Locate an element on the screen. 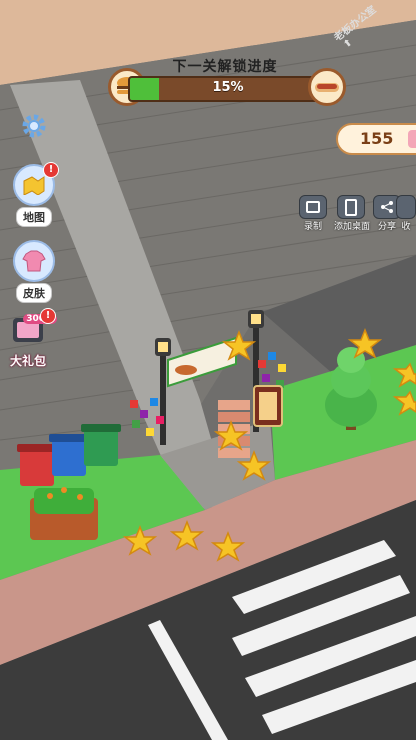  unlock-progress-bar: 15% is located at coordinates (228, 89).